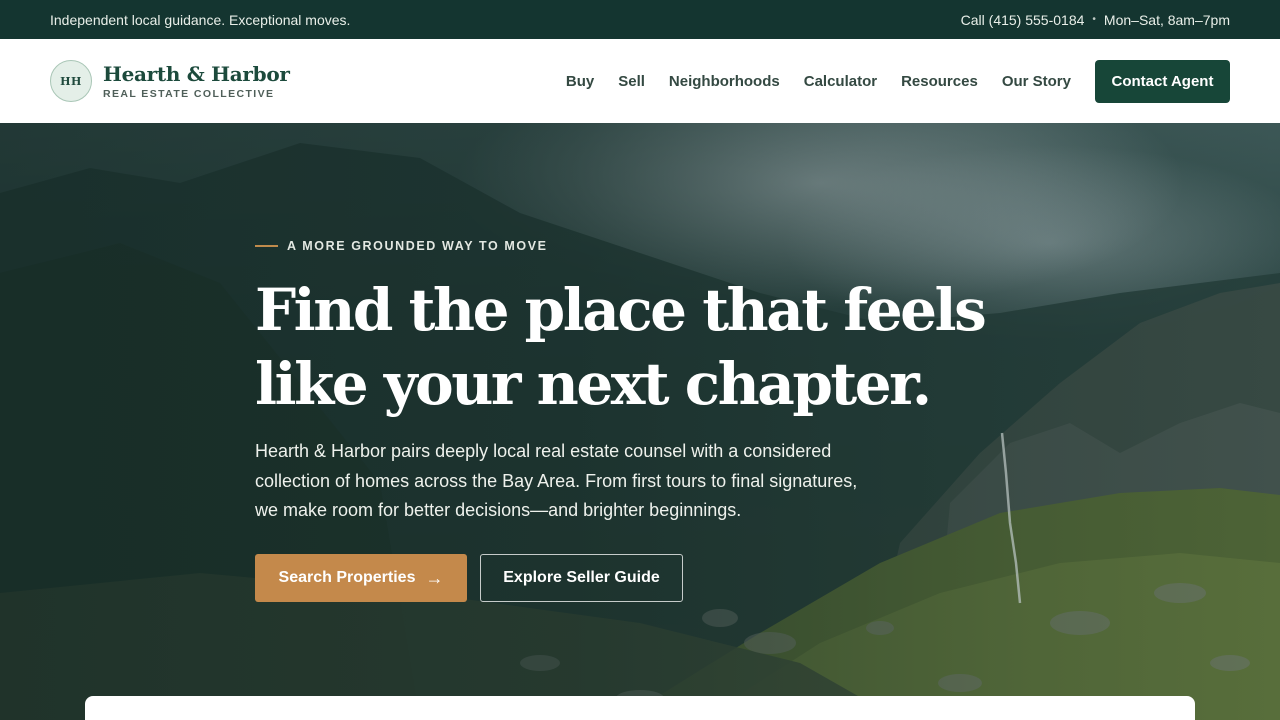  I want to click on eyebrow-accent-line, so click(266, 246).